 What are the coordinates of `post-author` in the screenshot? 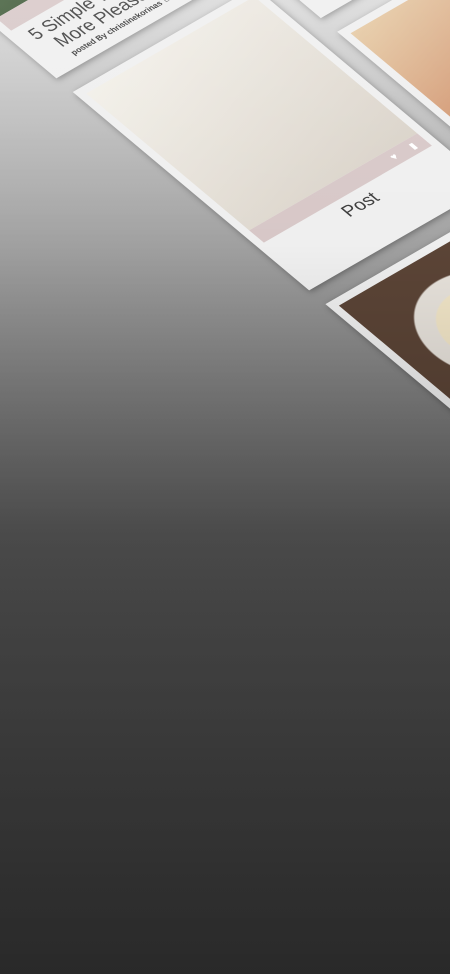 It's located at (387, 229).